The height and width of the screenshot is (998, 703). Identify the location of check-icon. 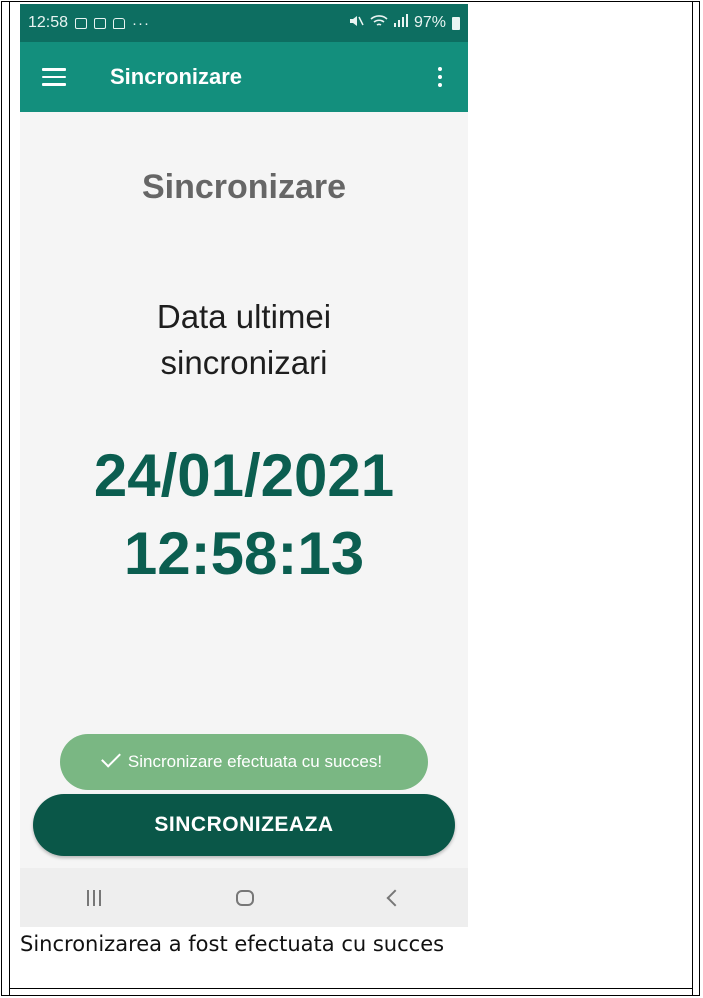
(111, 757).